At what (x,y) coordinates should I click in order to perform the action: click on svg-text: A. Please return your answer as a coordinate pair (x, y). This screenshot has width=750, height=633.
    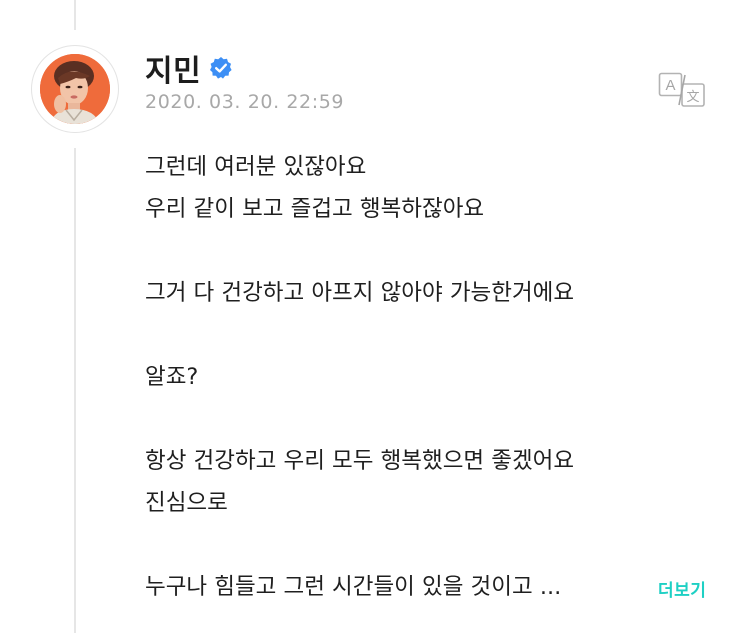
    Looking at the image, I should click on (670, 85).